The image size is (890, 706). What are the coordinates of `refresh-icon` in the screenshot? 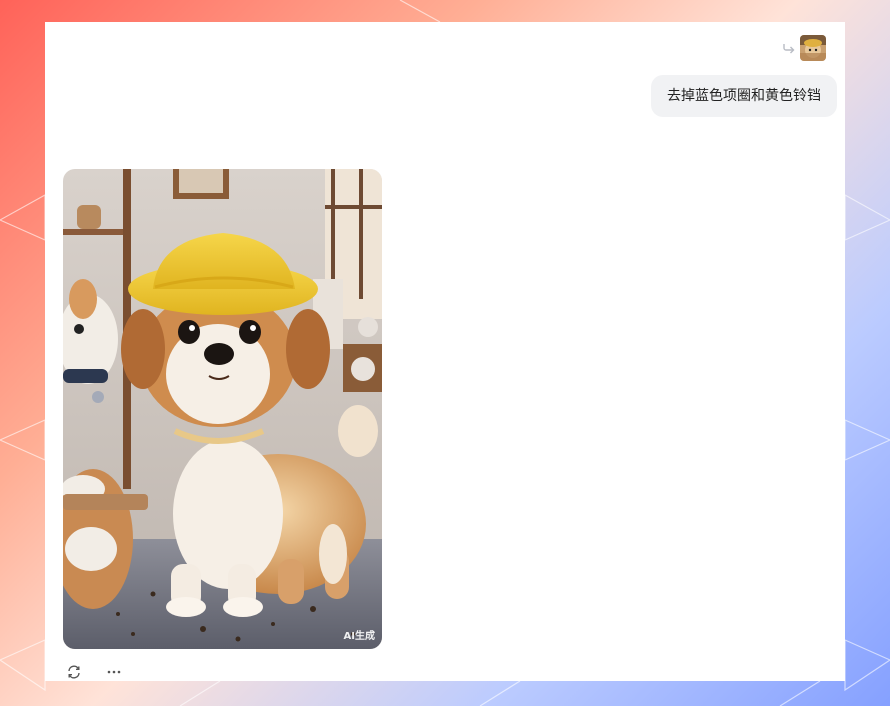 It's located at (74, 672).